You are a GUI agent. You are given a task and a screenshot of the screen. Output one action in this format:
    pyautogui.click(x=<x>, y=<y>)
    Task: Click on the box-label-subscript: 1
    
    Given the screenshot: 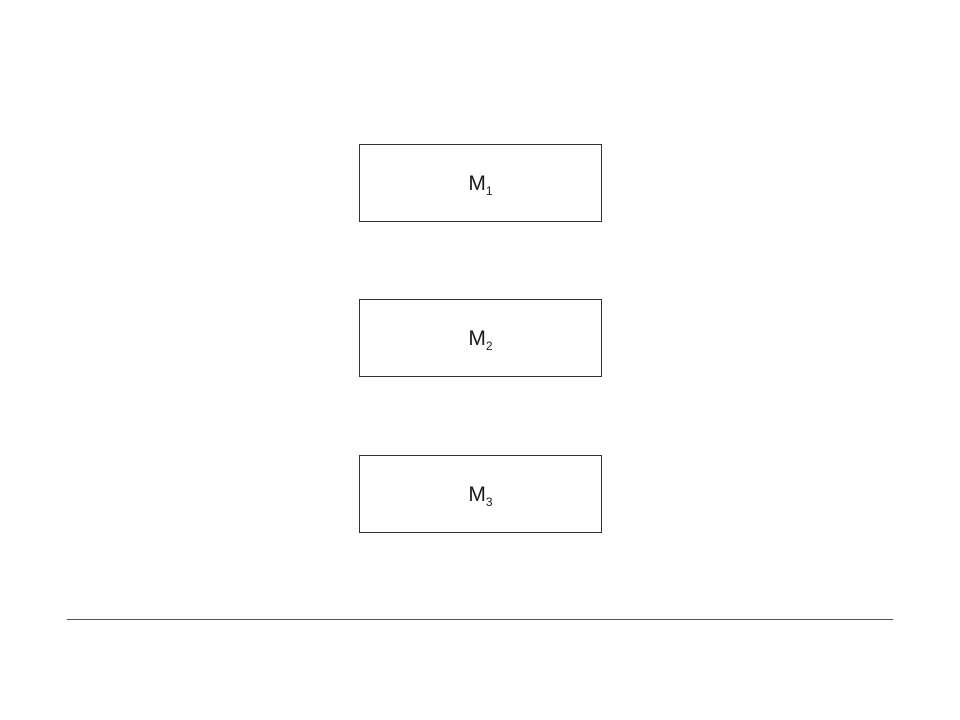 What is the action you would take?
    pyautogui.click(x=489, y=190)
    